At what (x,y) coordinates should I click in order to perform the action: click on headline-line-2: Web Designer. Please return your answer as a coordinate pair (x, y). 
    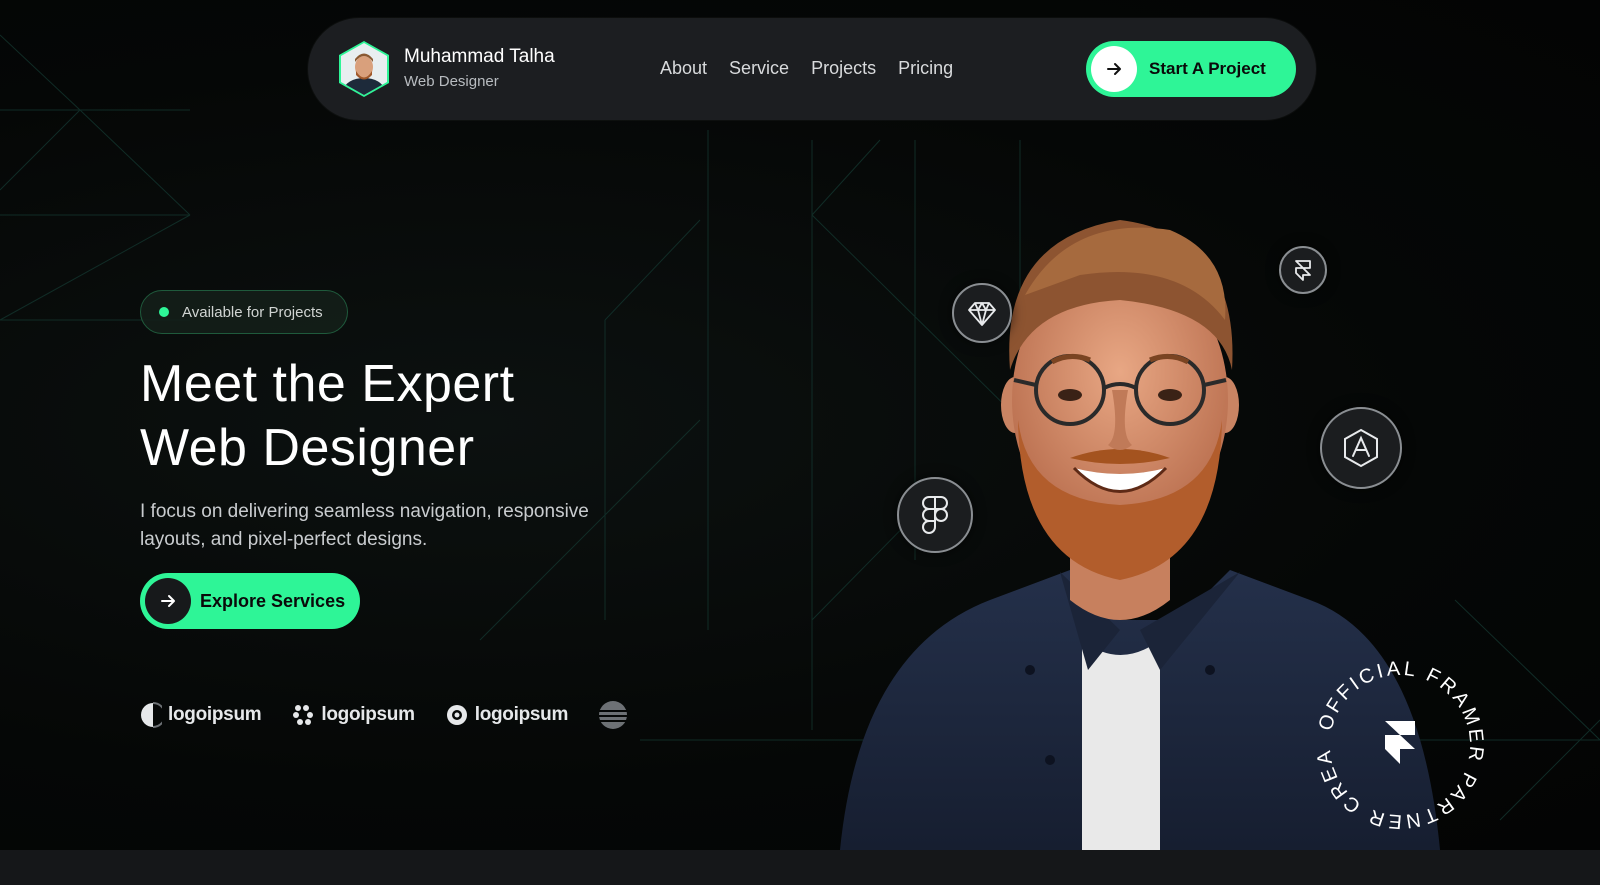
    Looking at the image, I should click on (307, 448).